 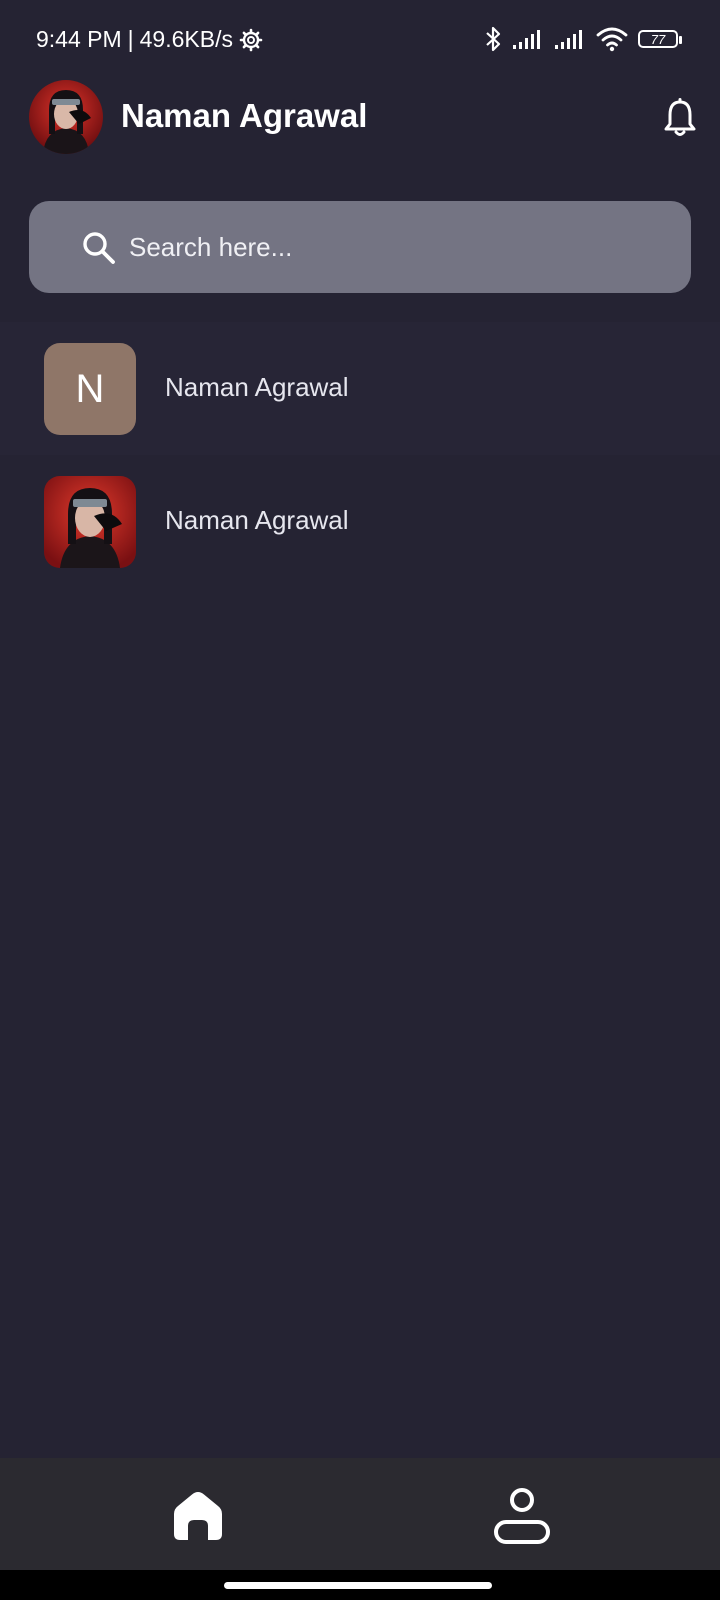 I want to click on settings-gear-icon, so click(x=251, y=40).